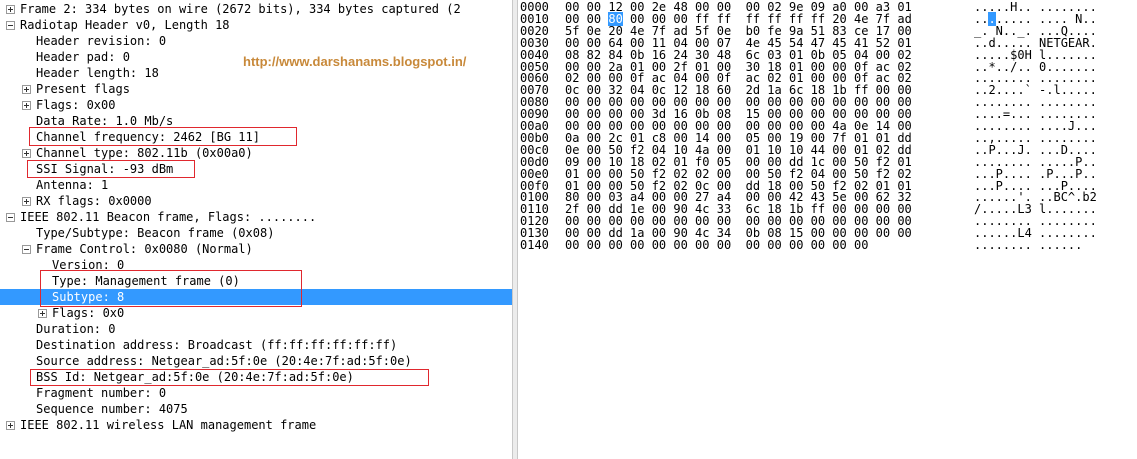 This screenshot has height=459, width=1137. Describe the element at coordinates (256, 25) in the screenshot. I see `tree-row: Radiotap Header v0, Length 18` at that location.